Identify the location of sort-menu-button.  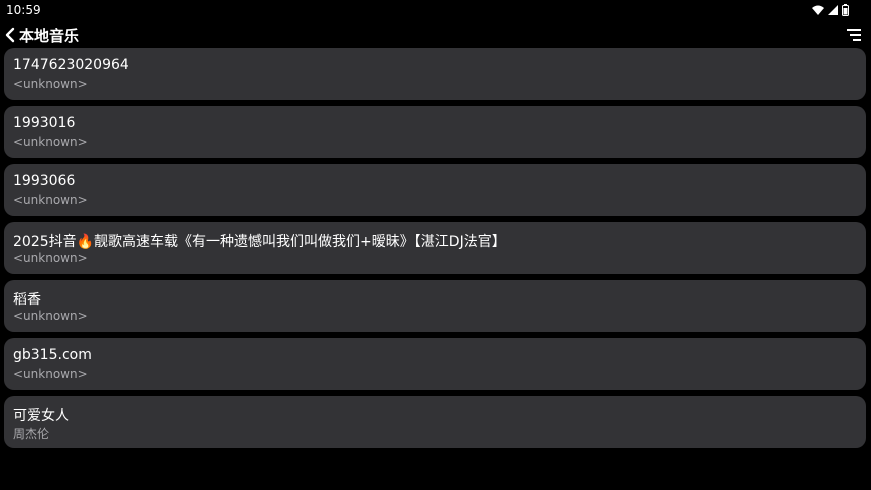
(854, 35).